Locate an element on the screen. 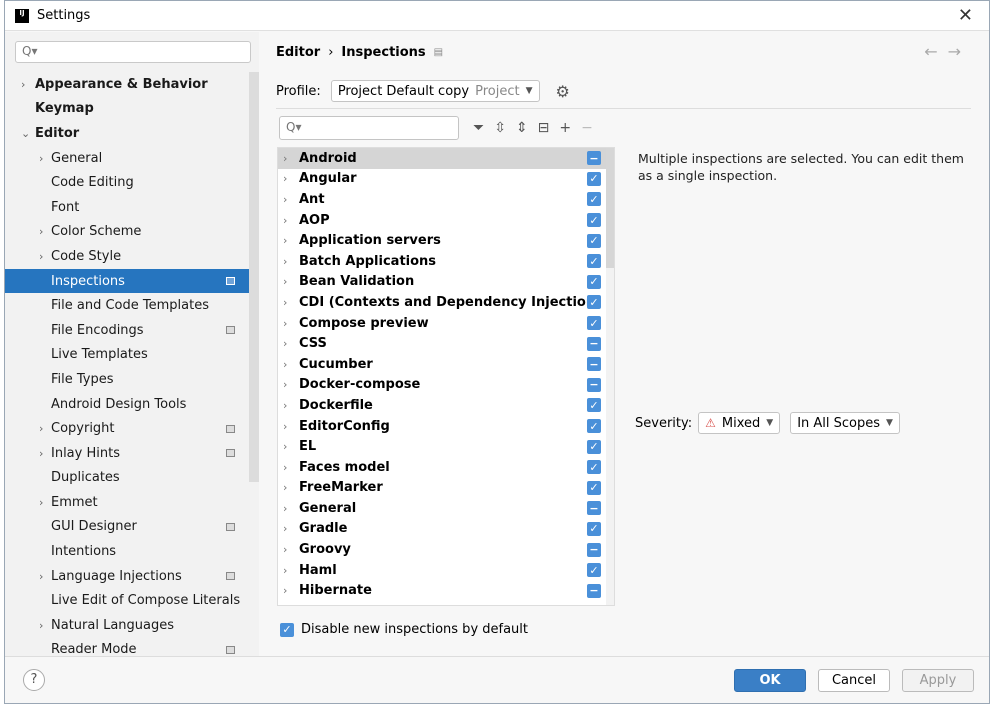 This screenshot has width=992, height=706. inspection-group-row: › EL ✓ is located at coordinates (446, 446).